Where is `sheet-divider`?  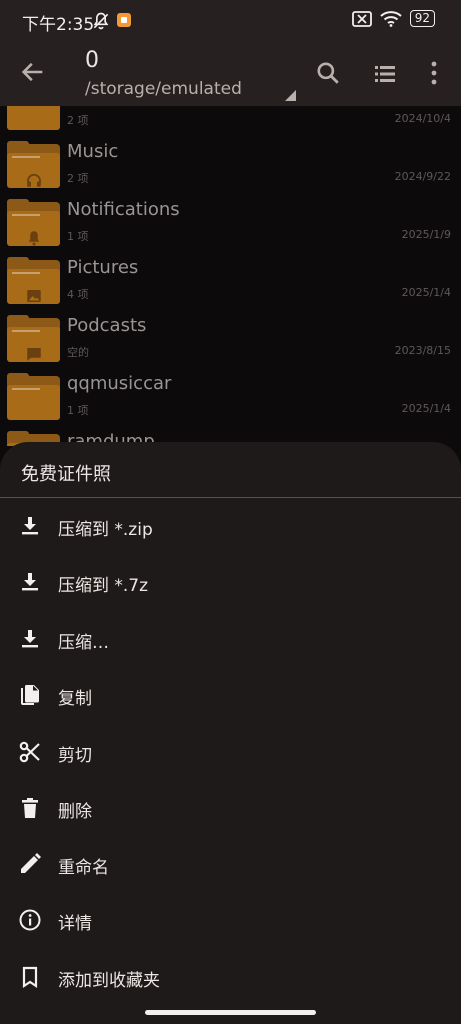 sheet-divider is located at coordinates (230, 497).